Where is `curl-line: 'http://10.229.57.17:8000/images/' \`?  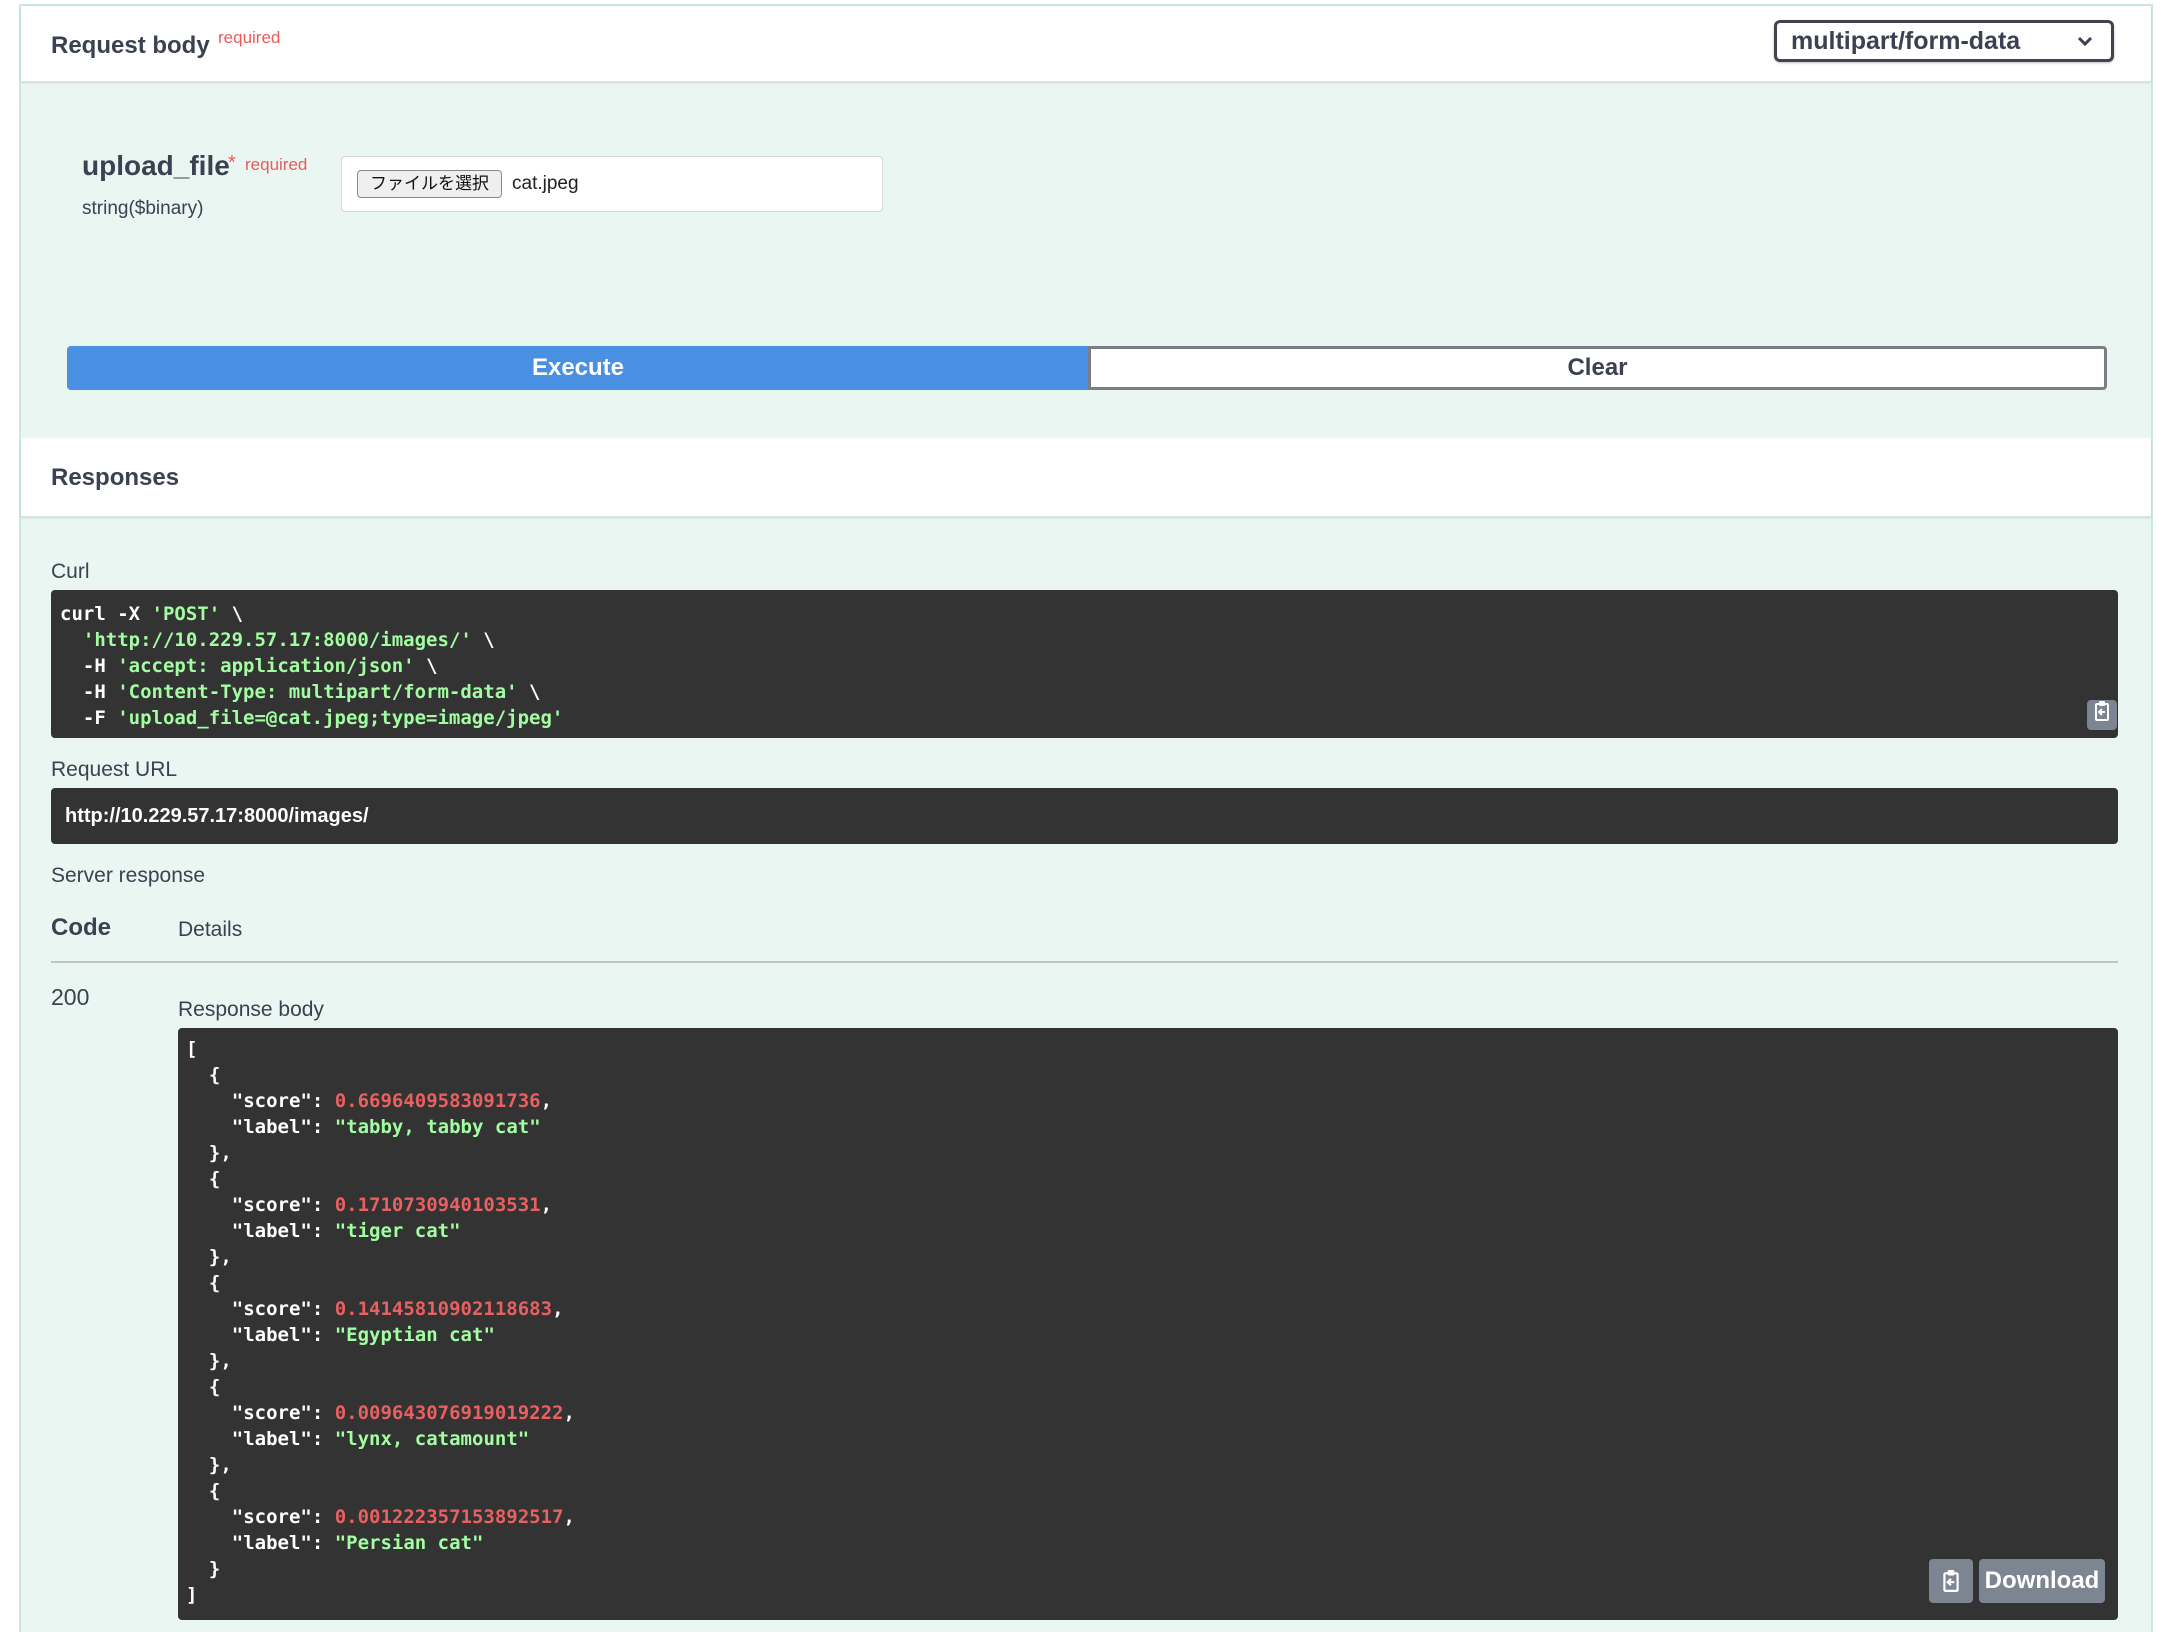 curl-line: 'http://10.229.57.17:8000/images/' \ is located at coordinates (288, 640).